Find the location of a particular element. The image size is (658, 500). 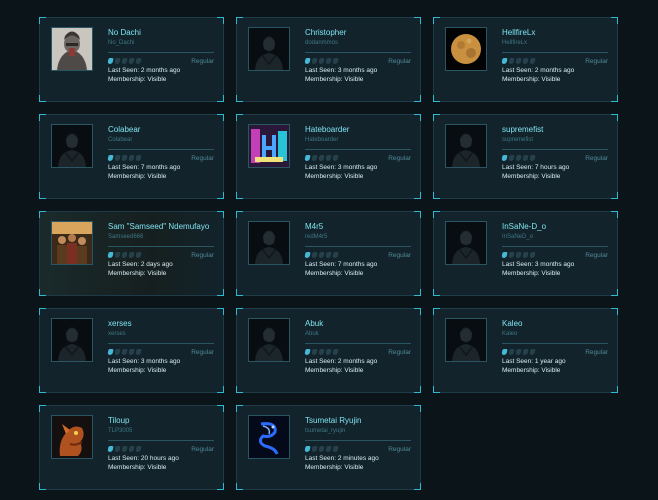

last-seen-value: 3 months ago is located at coordinates (160, 361).